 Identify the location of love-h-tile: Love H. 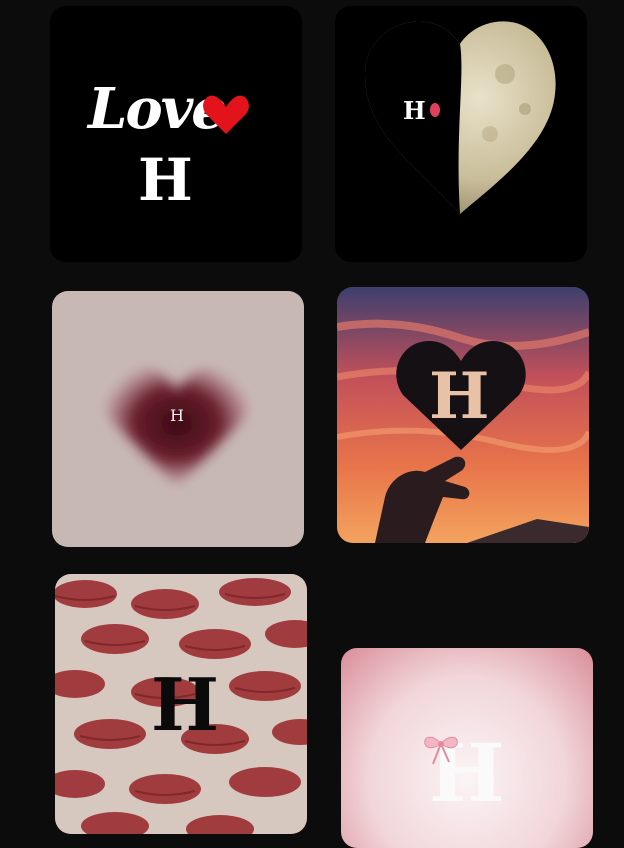
(176, 134).